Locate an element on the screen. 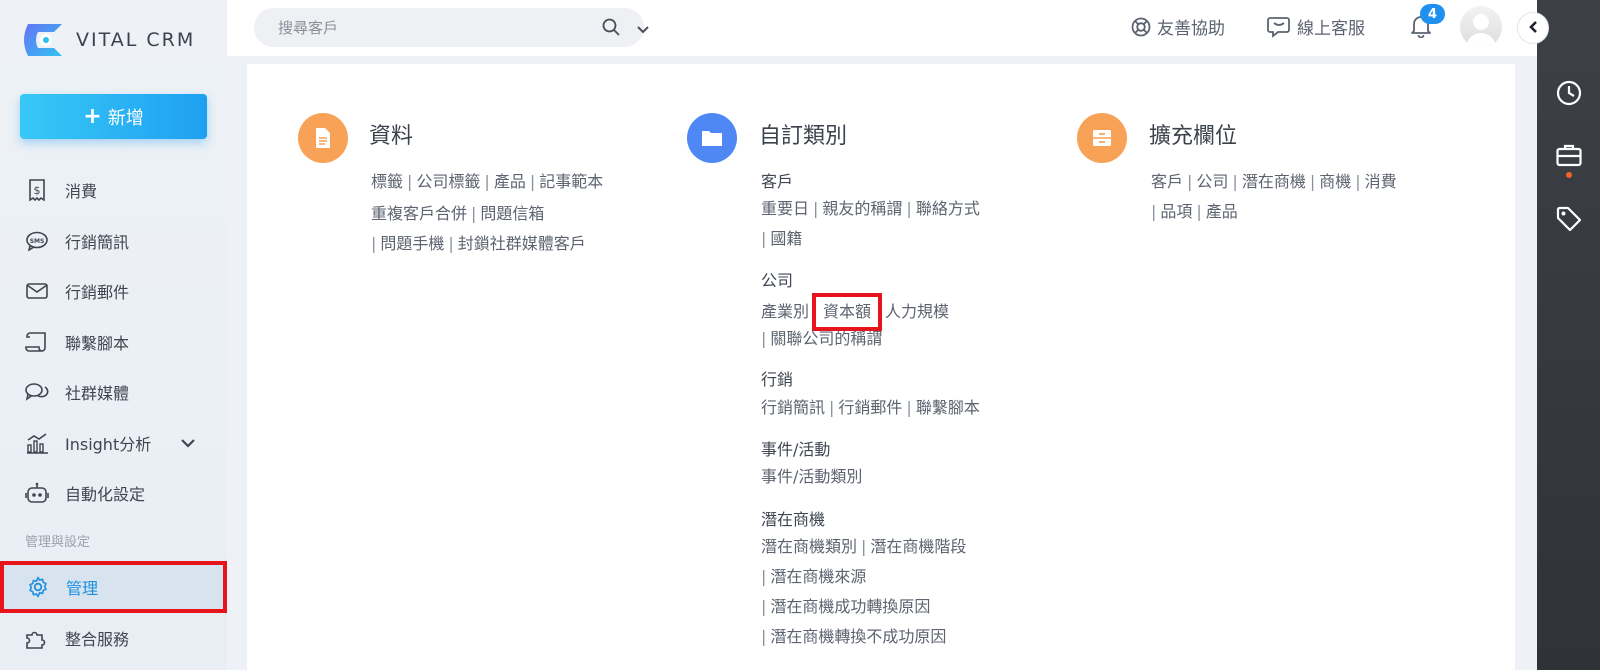 This screenshot has width=1600, height=670. vital-crm-logo-icon is located at coordinates (45, 40).